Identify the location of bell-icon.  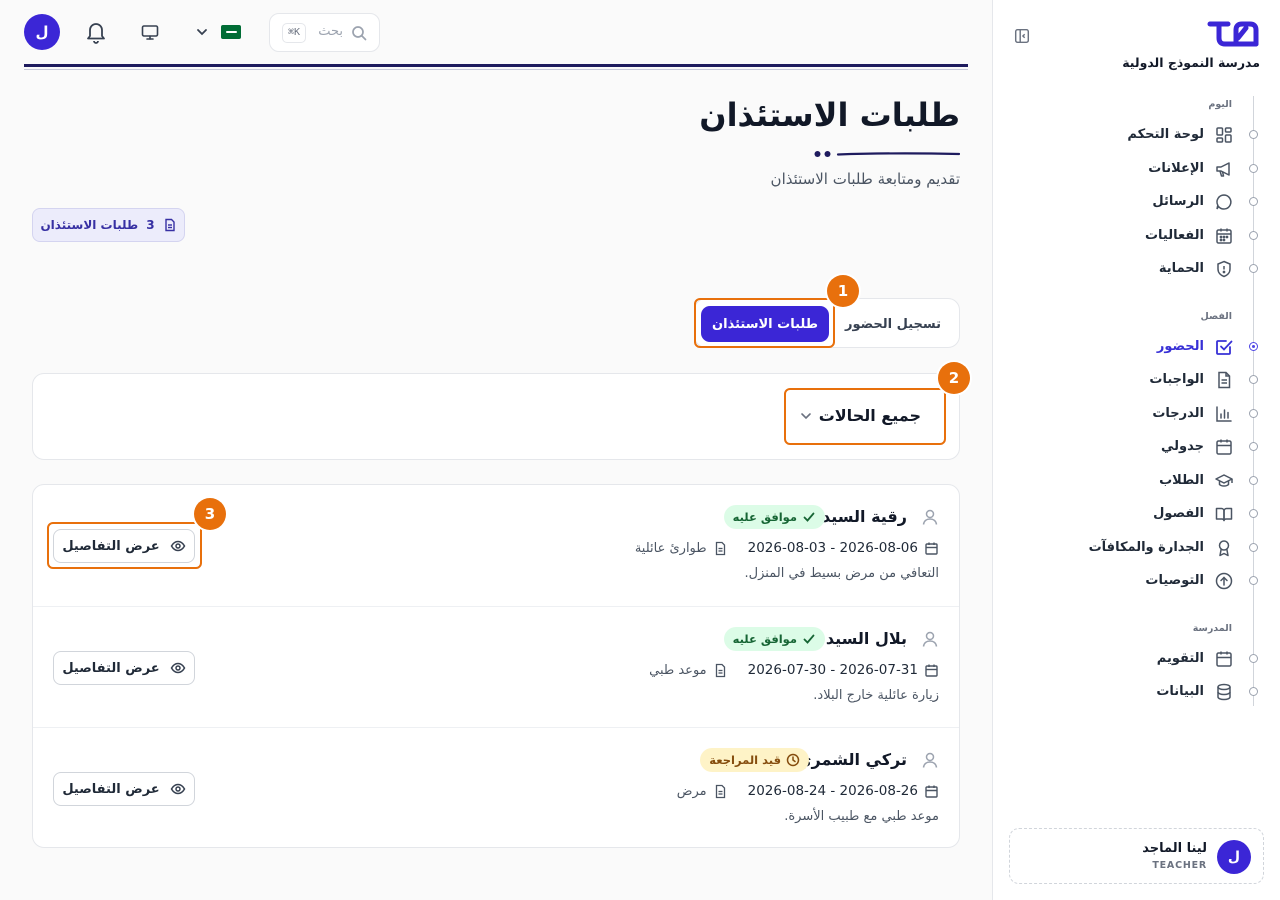
(96, 32).